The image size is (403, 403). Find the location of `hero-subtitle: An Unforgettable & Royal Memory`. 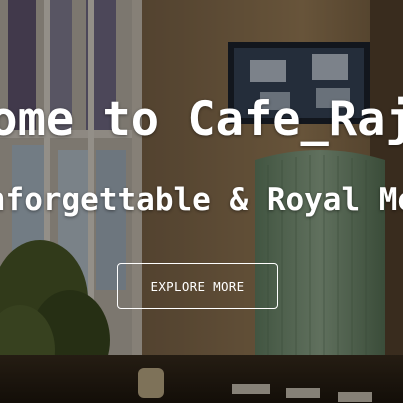

hero-subtitle: An Unforgettable & Royal Memory is located at coordinates (201, 200).